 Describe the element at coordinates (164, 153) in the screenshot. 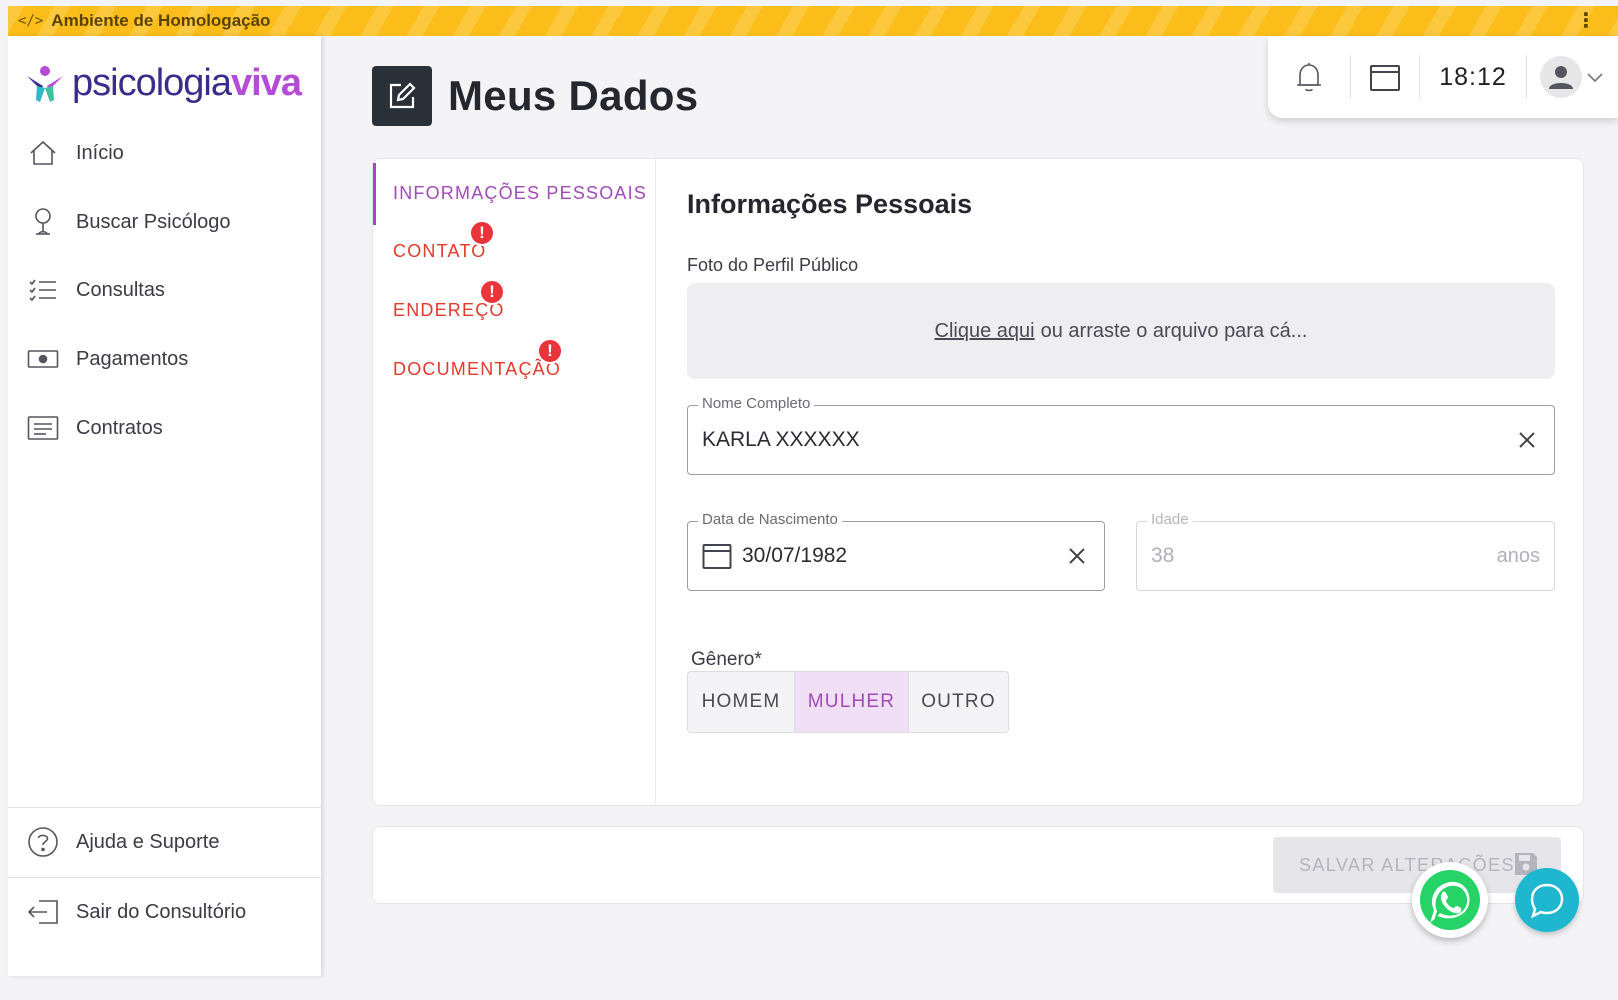

I see `sidebar-item-inicio: Início` at that location.